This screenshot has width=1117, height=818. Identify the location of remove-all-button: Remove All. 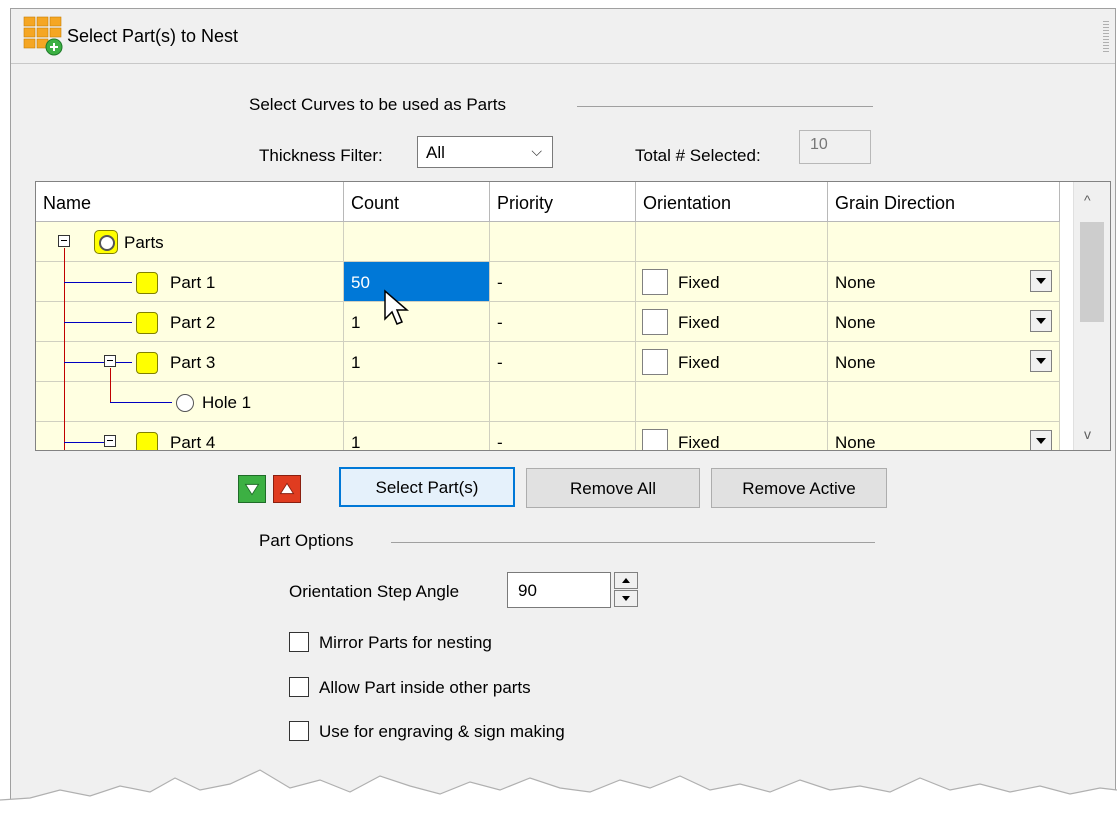
(613, 488).